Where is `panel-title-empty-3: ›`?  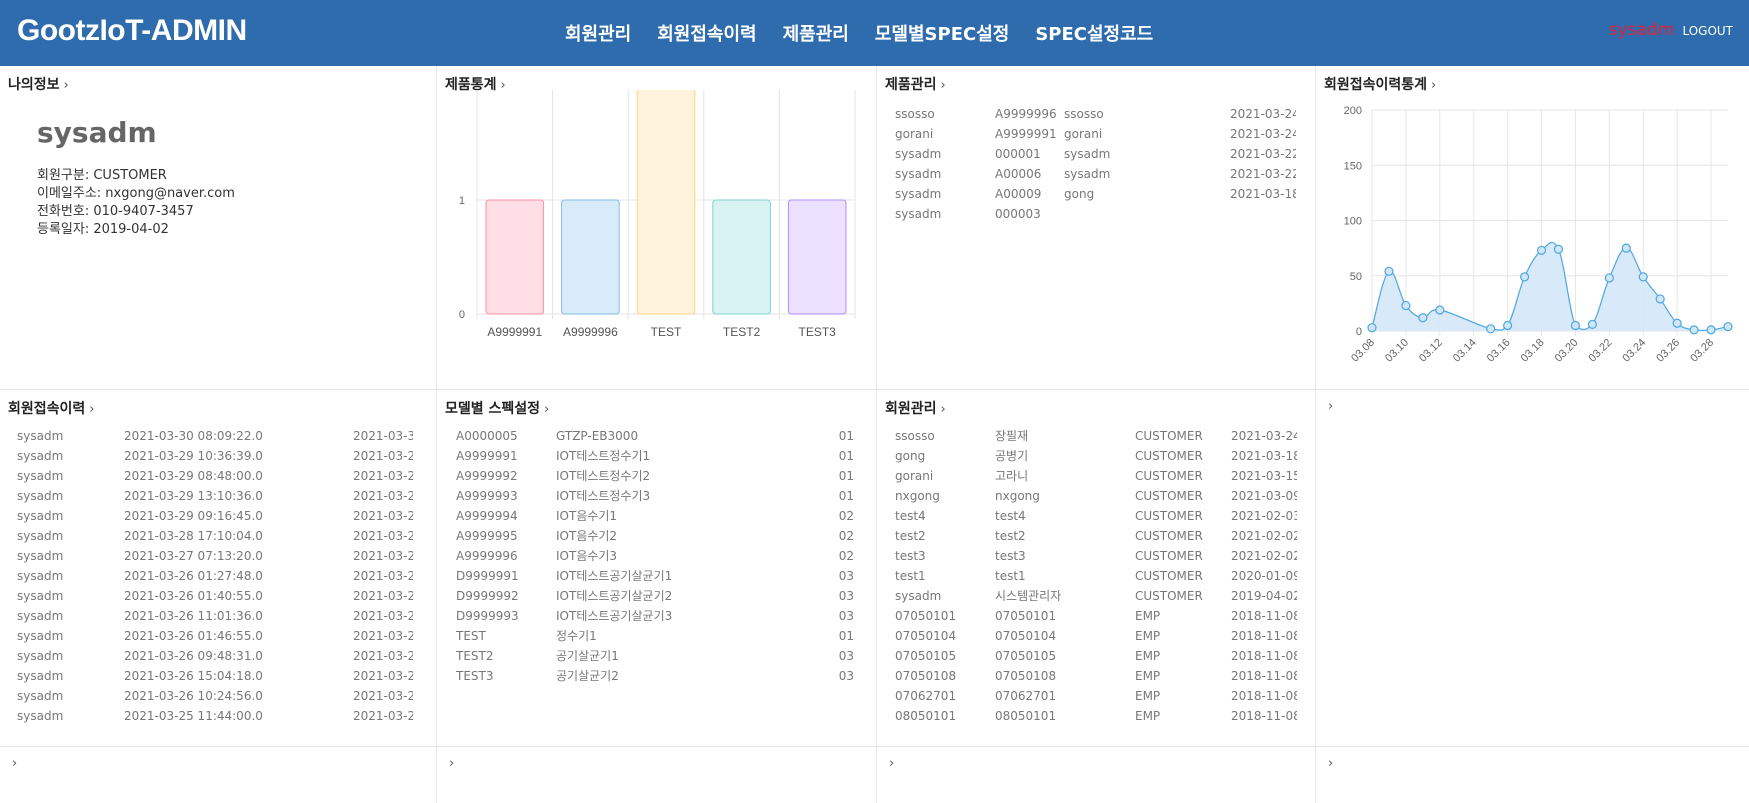
panel-title-empty-3: › is located at coordinates (449, 763).